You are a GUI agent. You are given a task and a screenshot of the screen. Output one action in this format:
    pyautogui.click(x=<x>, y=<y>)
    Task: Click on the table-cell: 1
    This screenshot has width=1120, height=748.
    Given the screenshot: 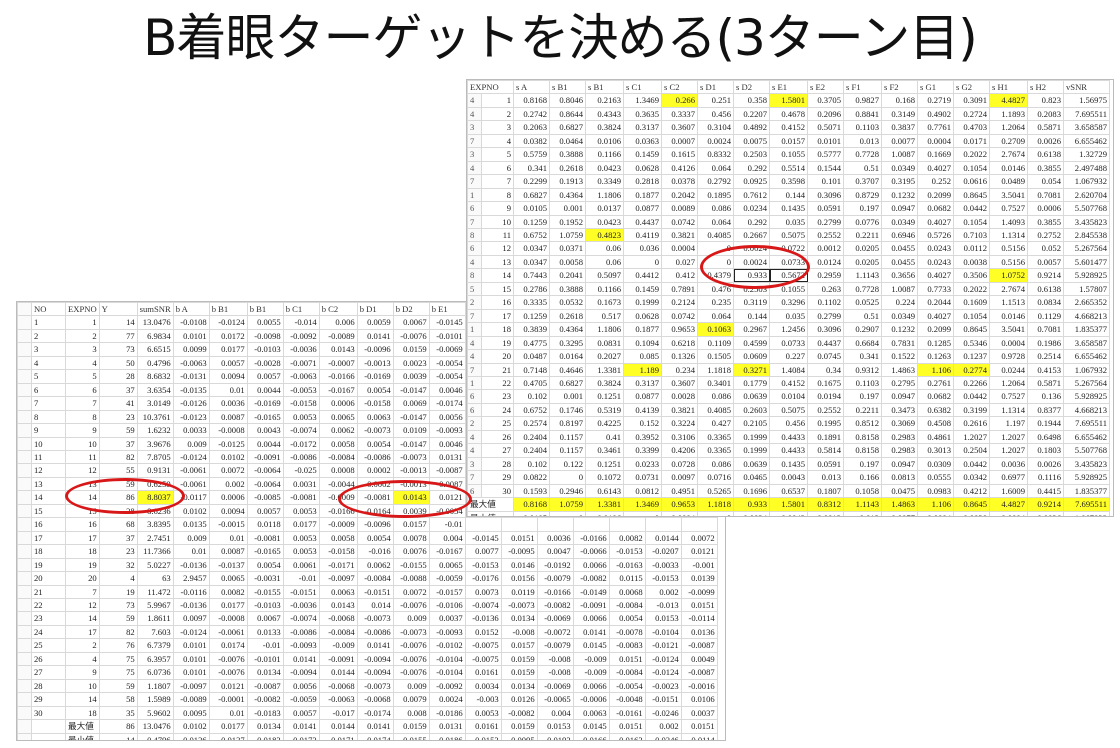 What is the action you would take?
    pyautogui.click(x=474, y=383)
    